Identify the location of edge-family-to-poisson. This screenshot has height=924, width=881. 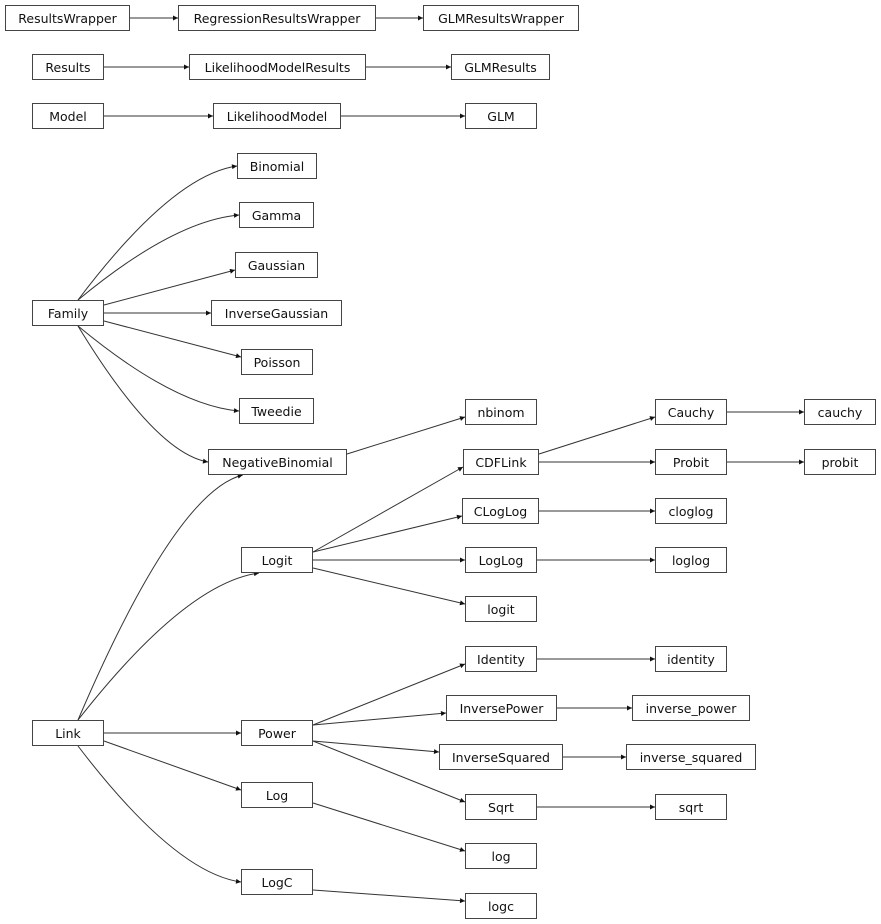
(172, 339).